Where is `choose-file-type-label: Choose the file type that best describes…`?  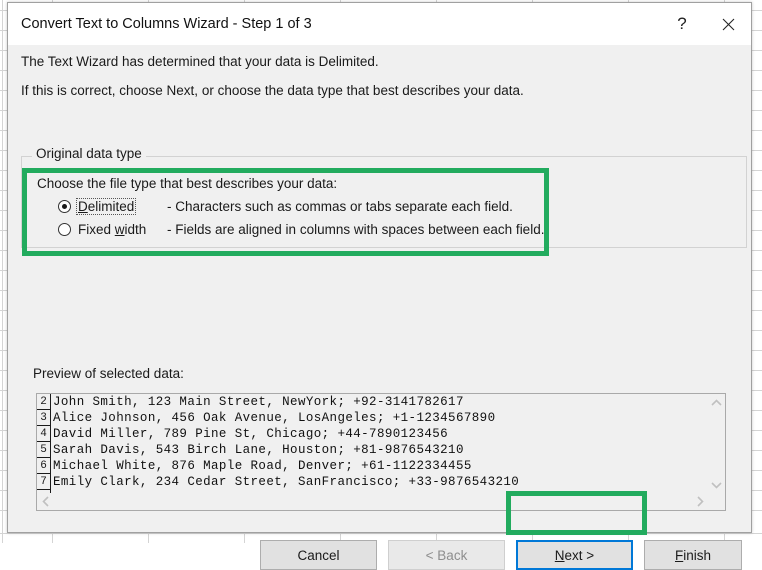 choose-file-type-label: Choose the file type that best describes… is located at coordinates (187, 183).